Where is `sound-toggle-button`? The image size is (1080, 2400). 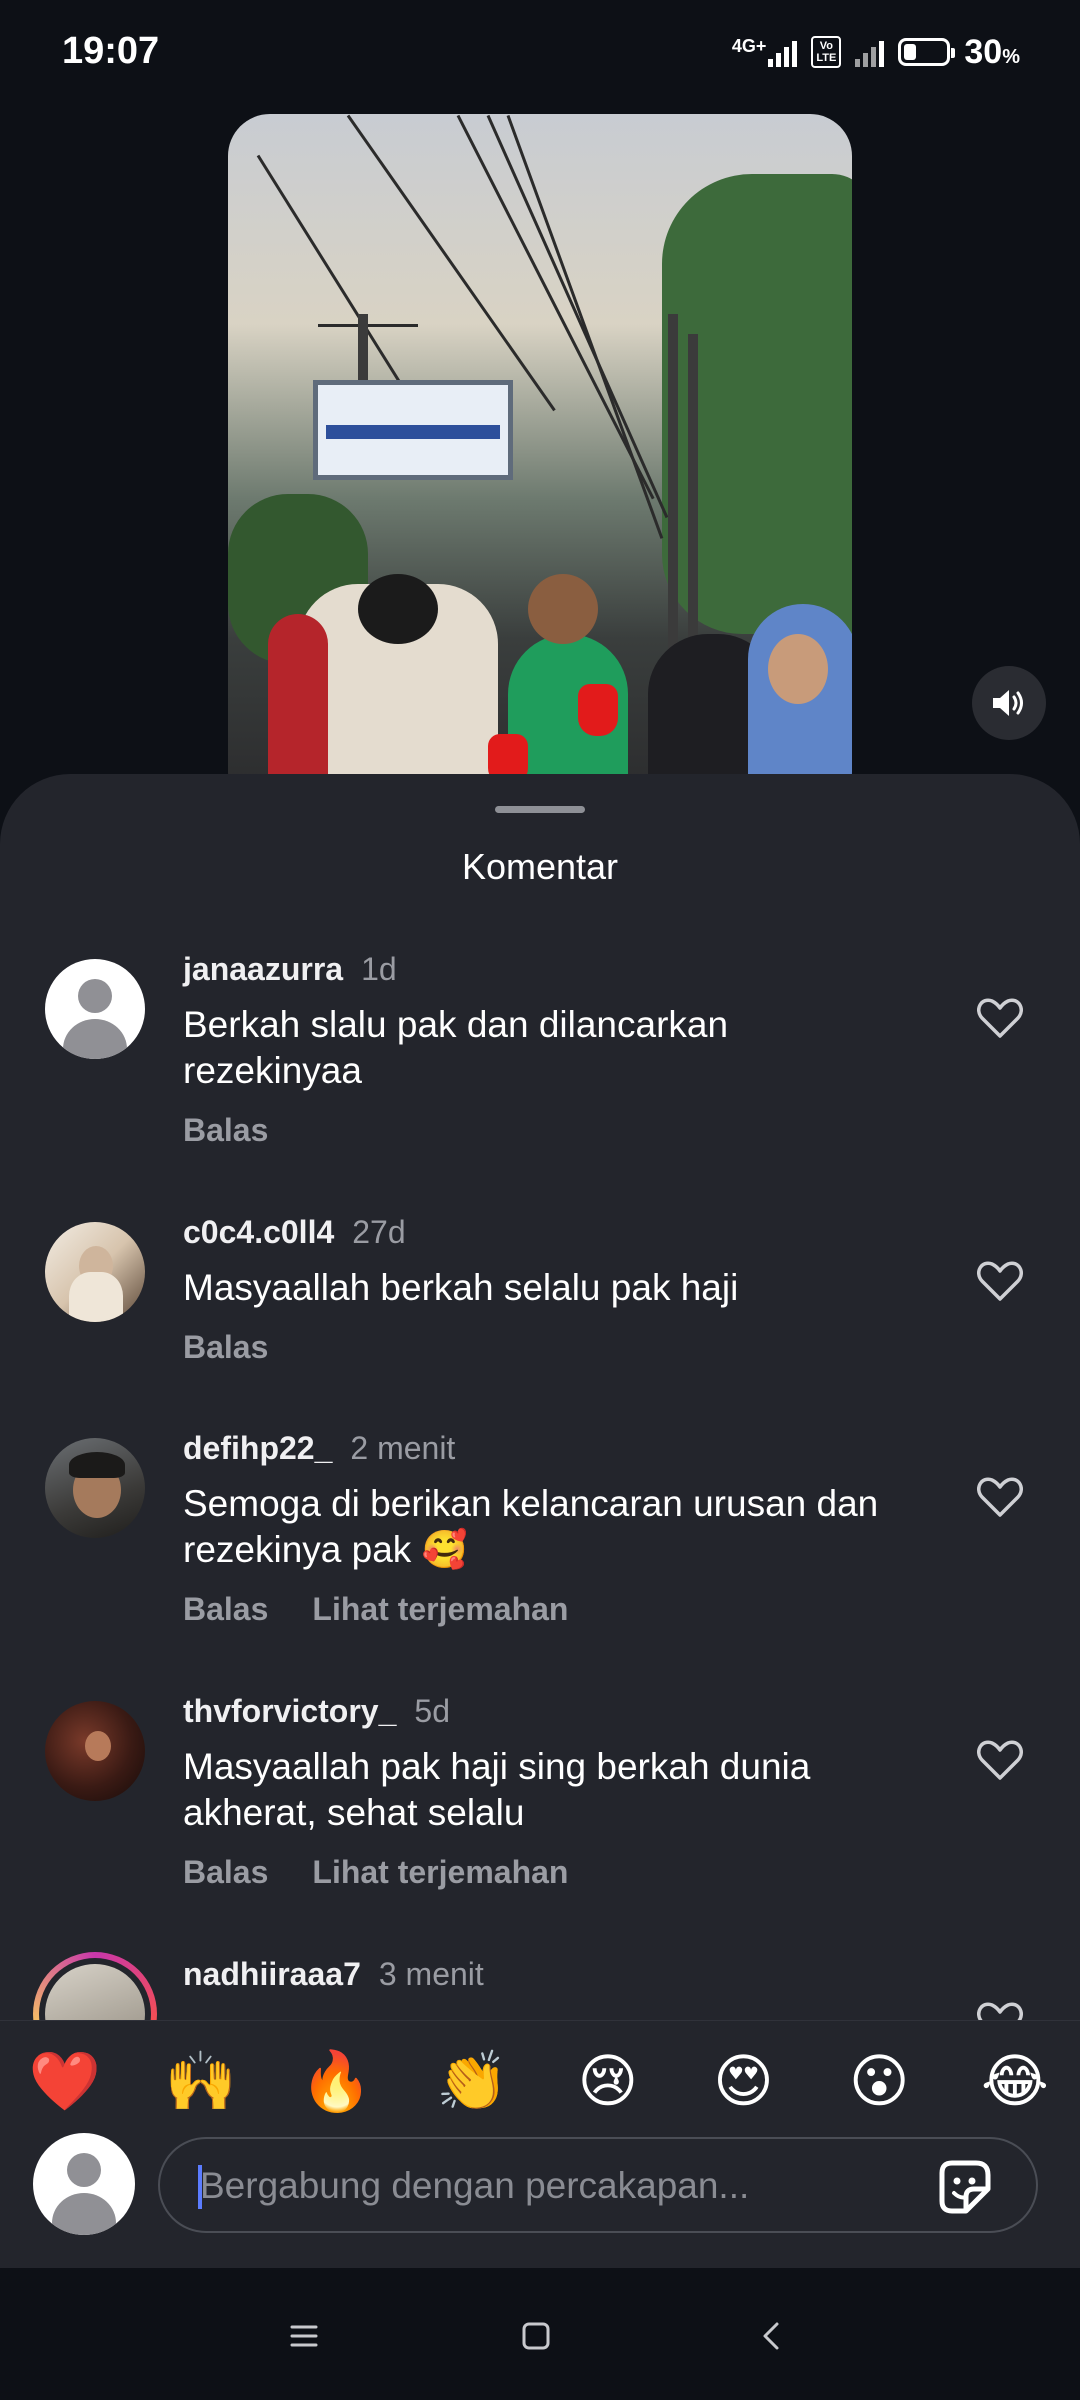 sound-toggle-button is located at coordinates (1009, 703).